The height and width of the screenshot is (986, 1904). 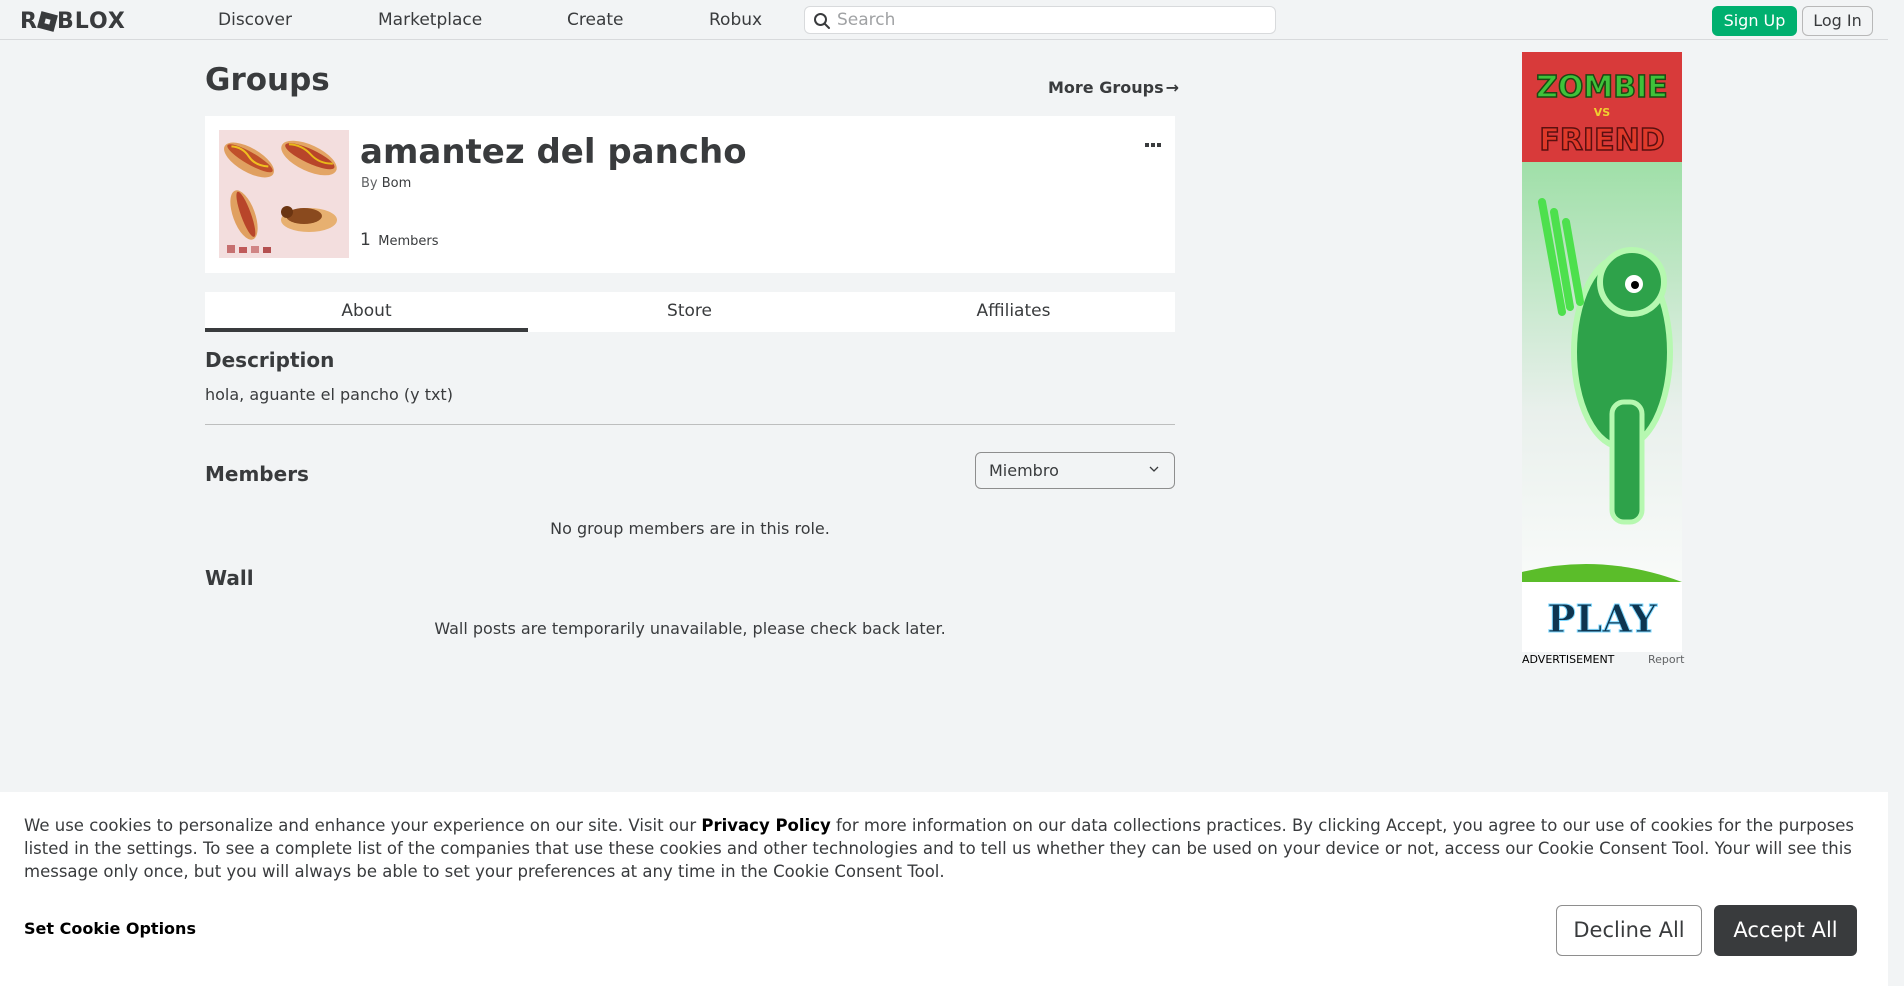 I want to click on ad-title-line2: FRIEND, so click(x=1601, y=140).